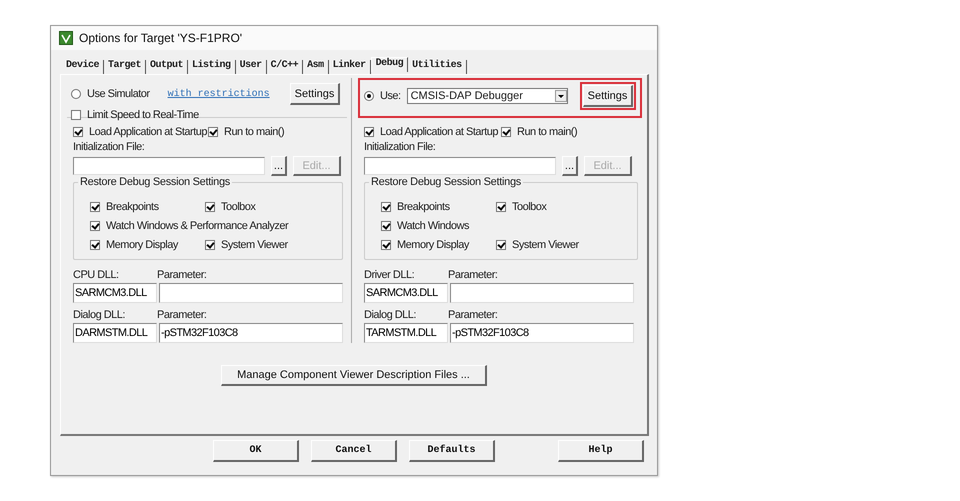 This screenshot has width=960, height=501. Describe the element at coordinates (285, 67) in the screenshot. I see `tab: C/C++` at that location.